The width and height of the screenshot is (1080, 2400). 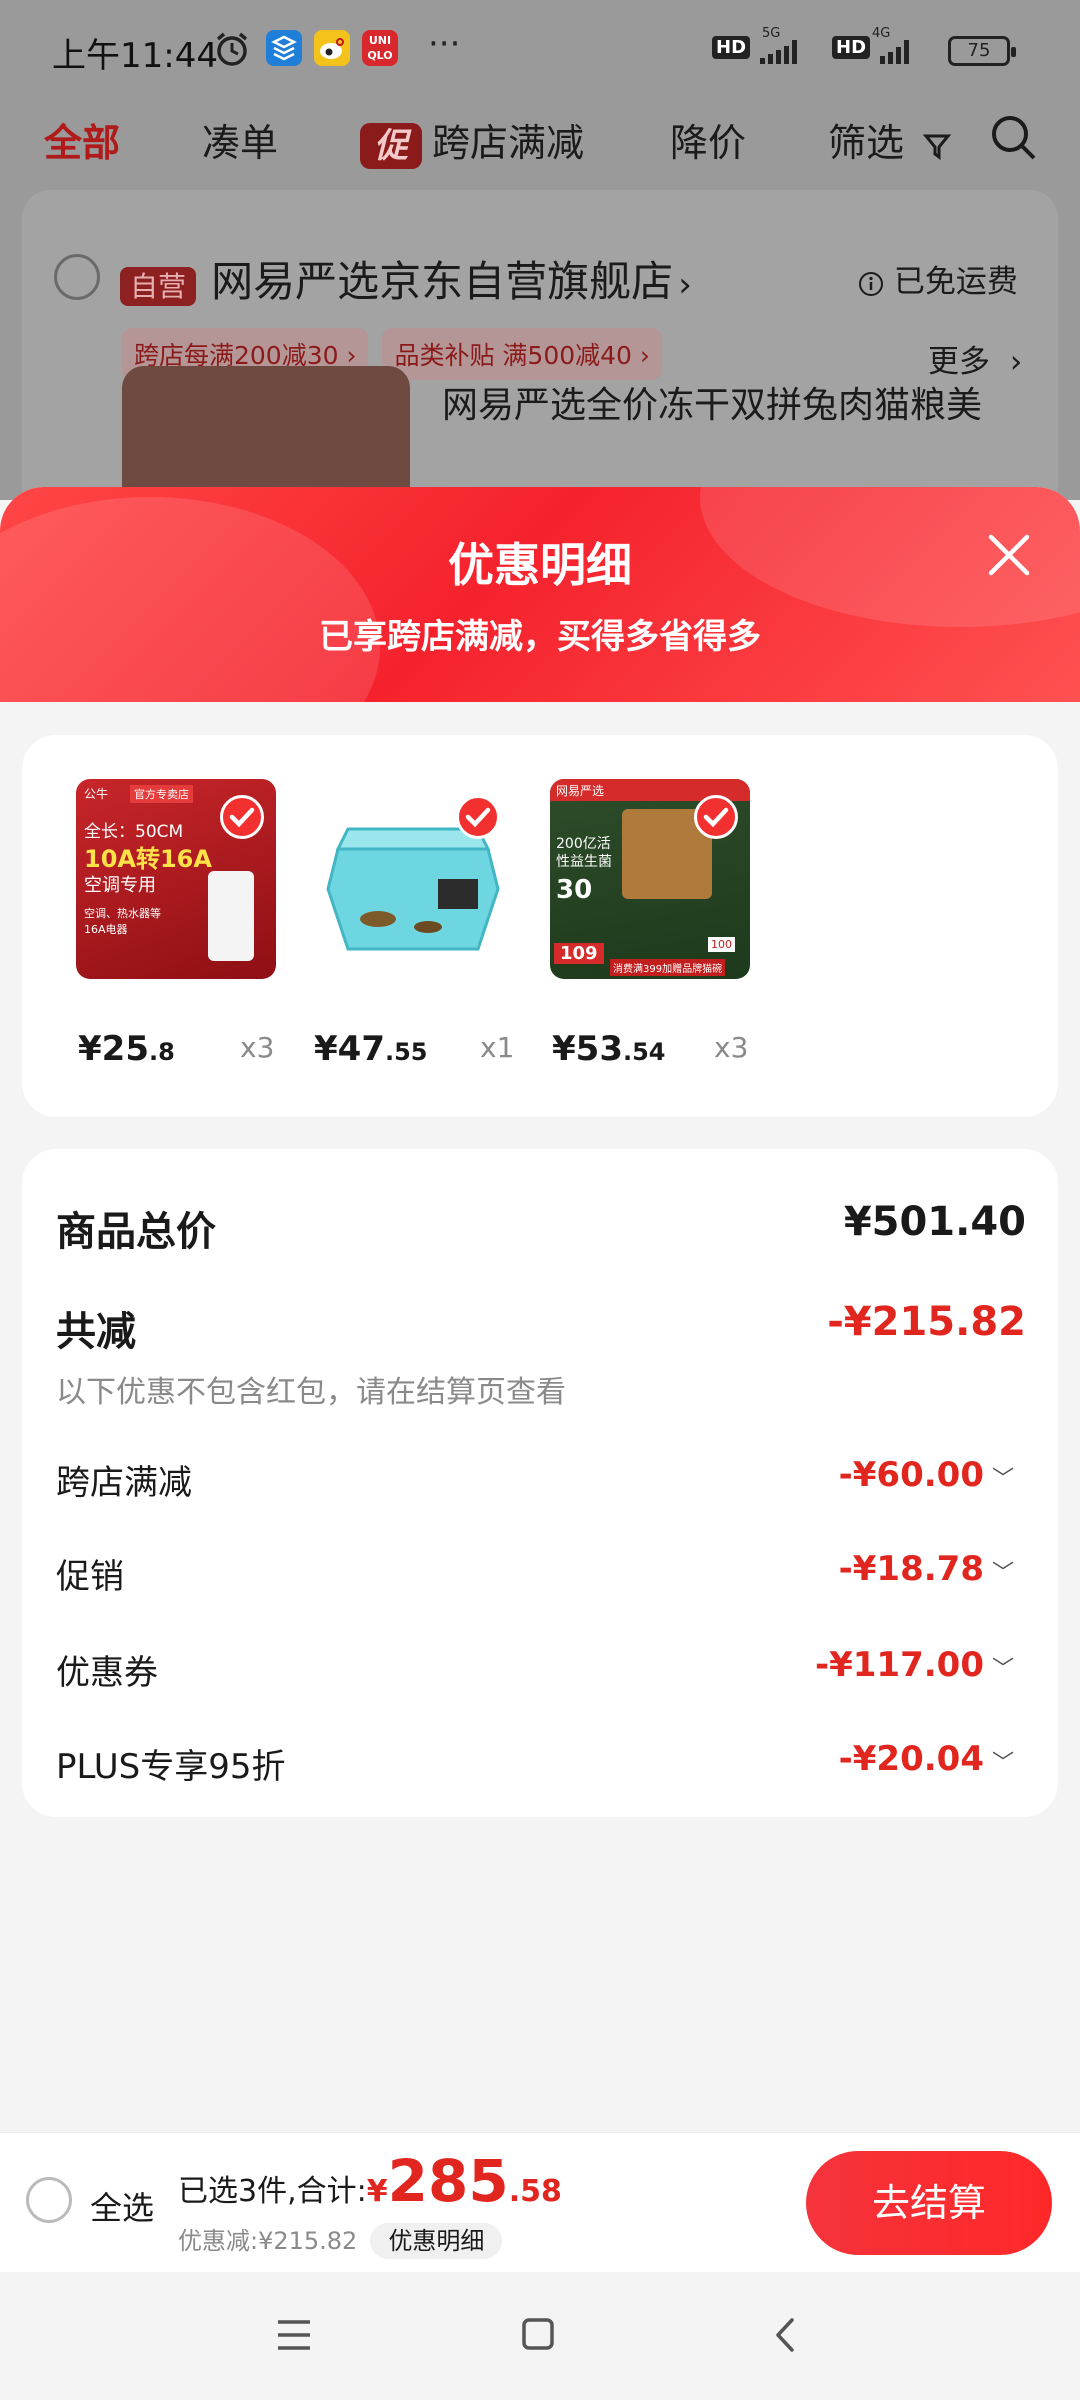 I want to click on product-quantity: x1, so click(x=497, y=1047).